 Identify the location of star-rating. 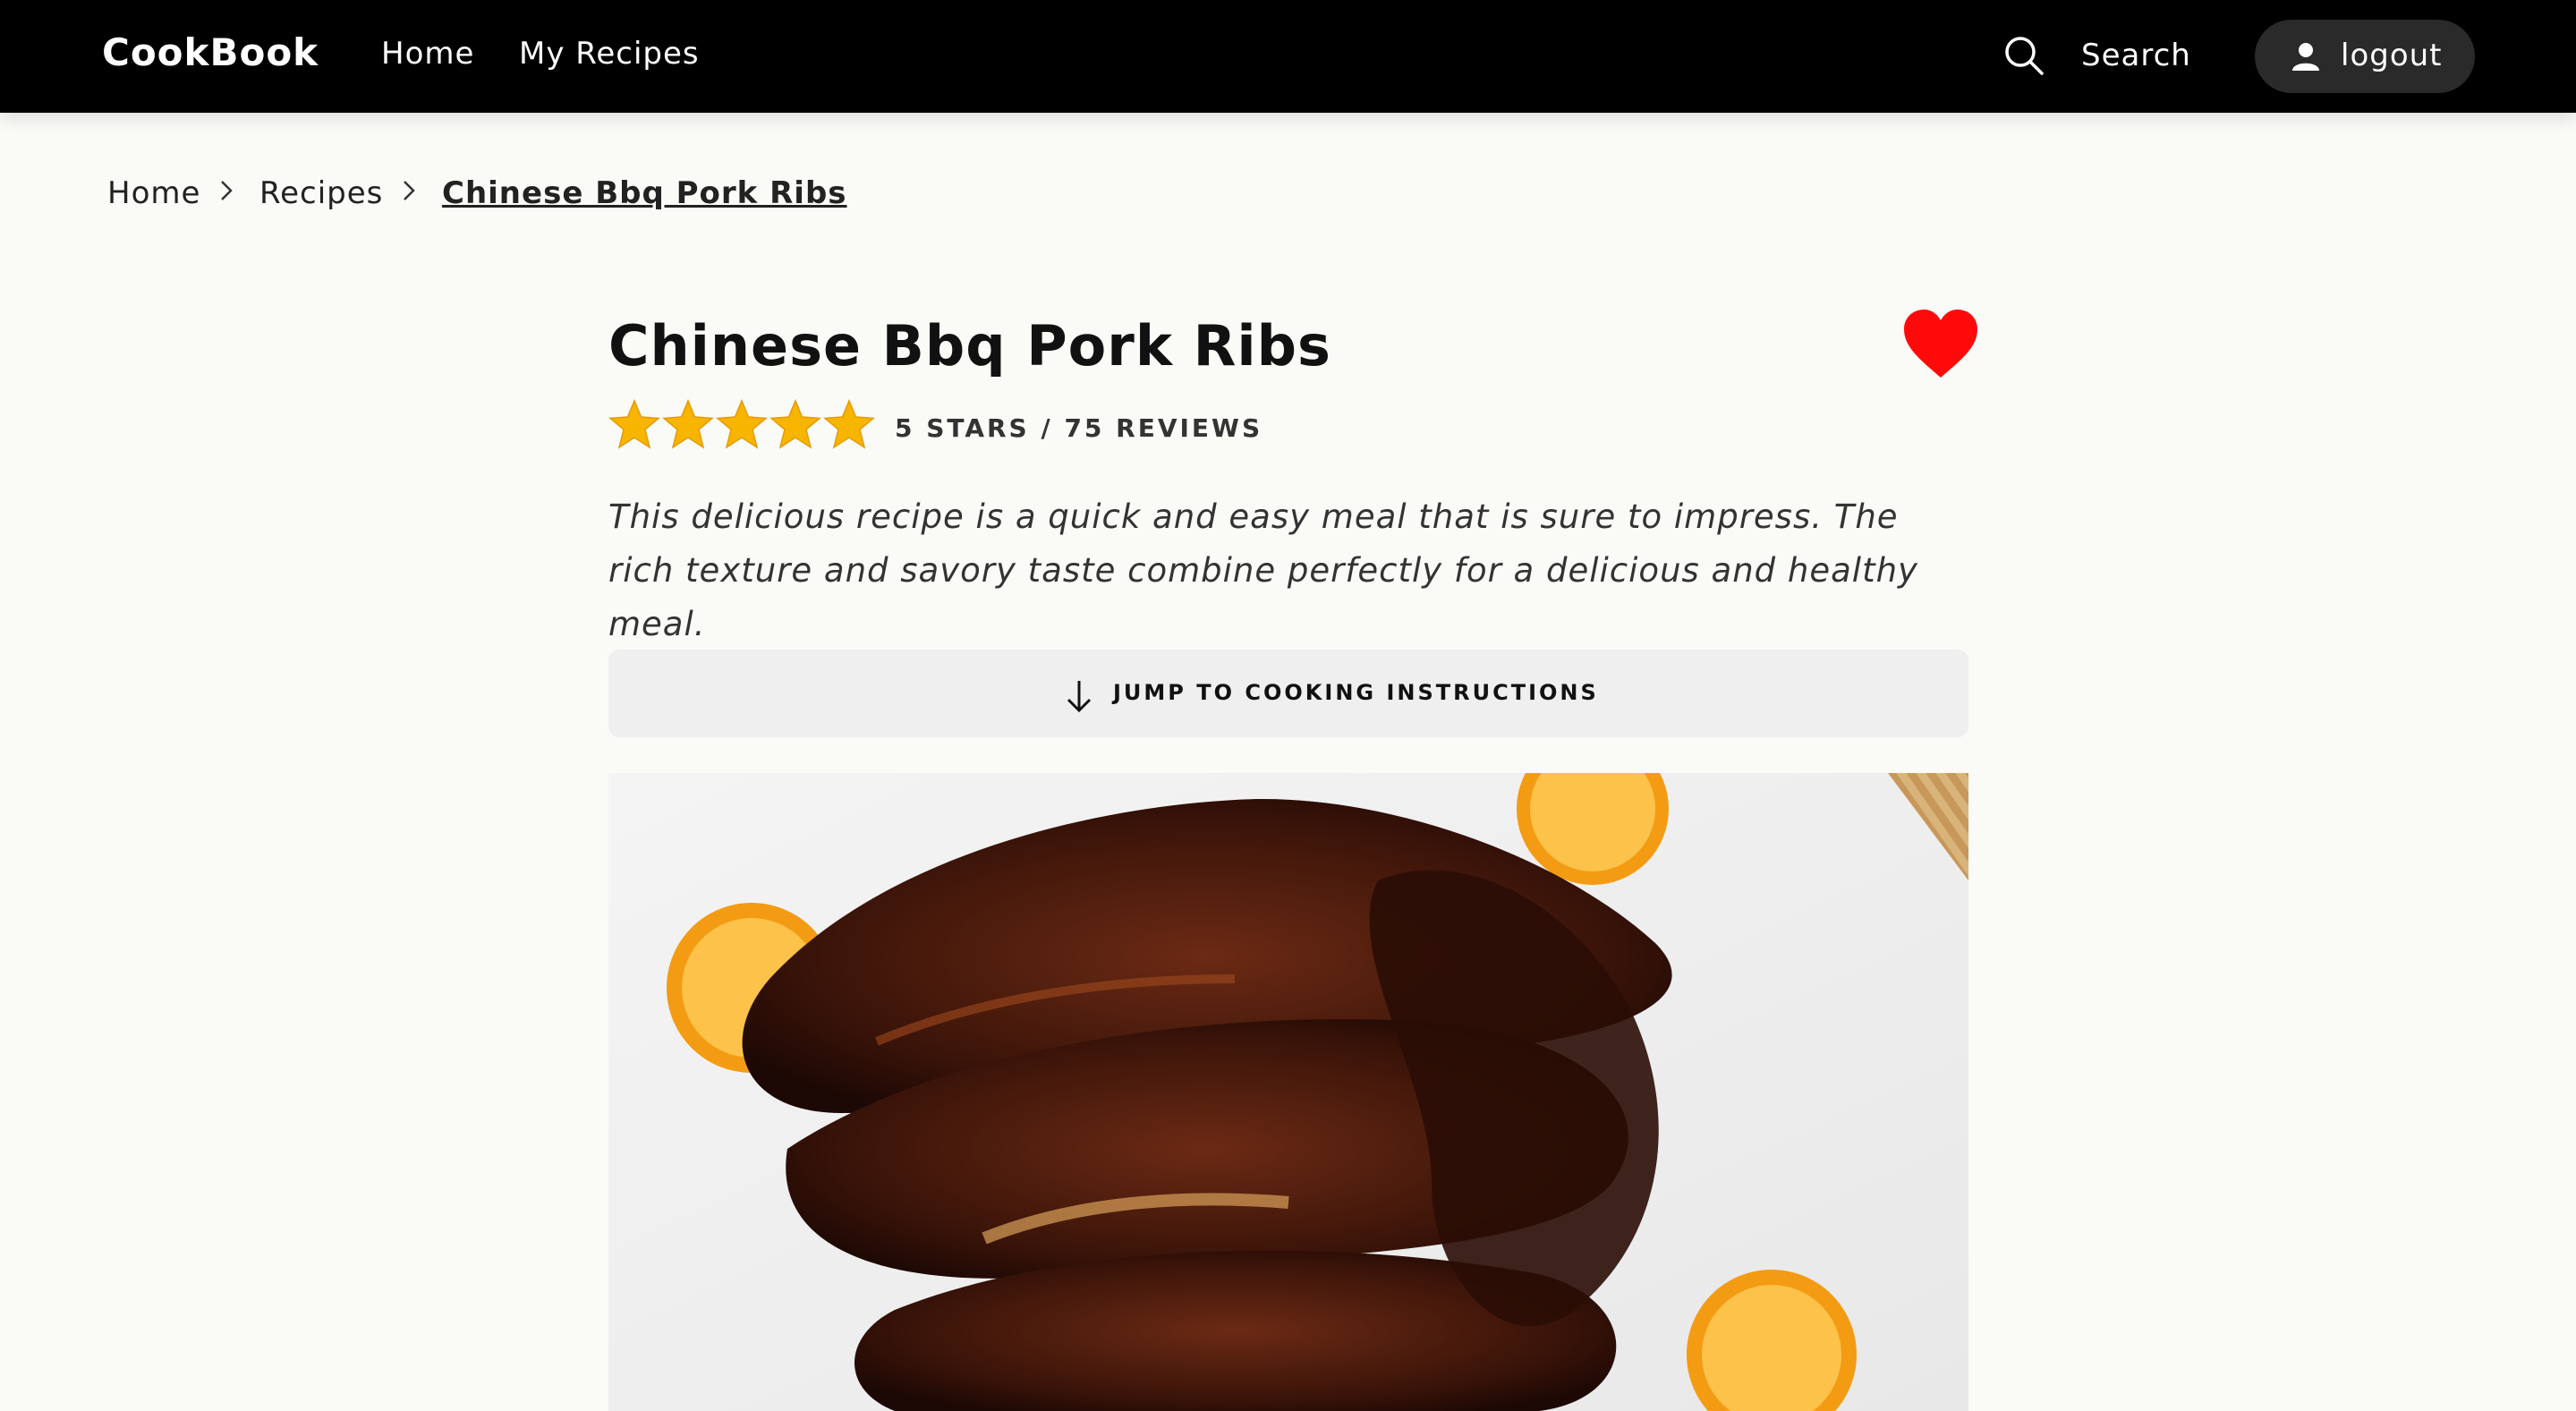
(742, 425).